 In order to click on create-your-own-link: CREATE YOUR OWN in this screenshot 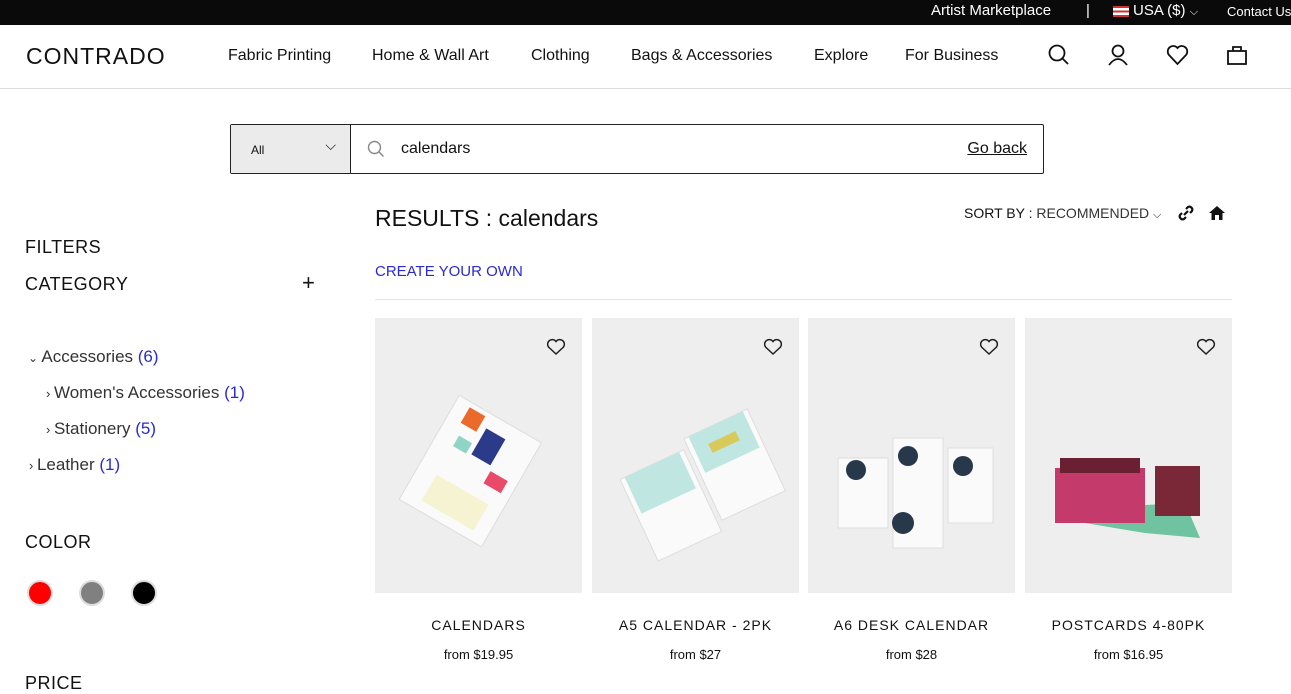, I will do `click(449, 271)`.